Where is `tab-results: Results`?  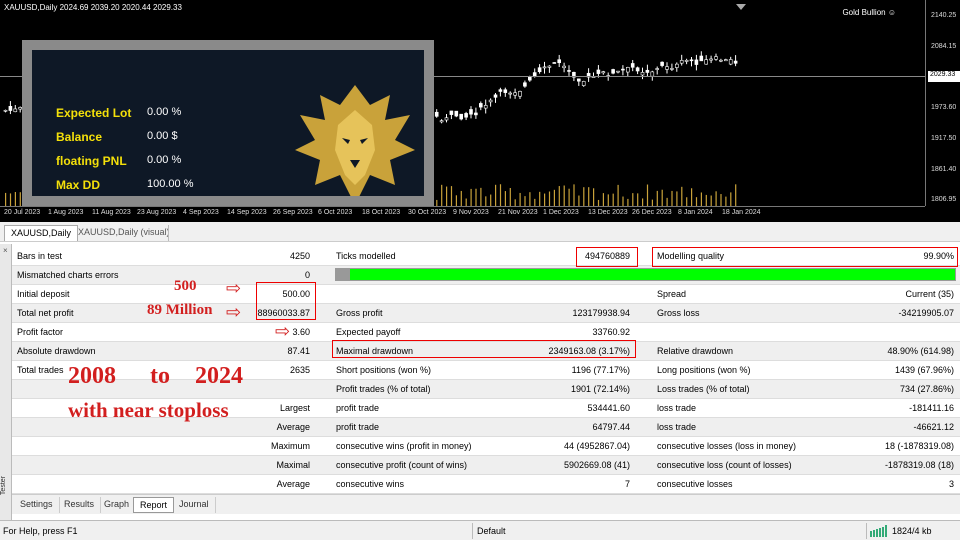
tab-results: Results is located at coordinates (80, 505).